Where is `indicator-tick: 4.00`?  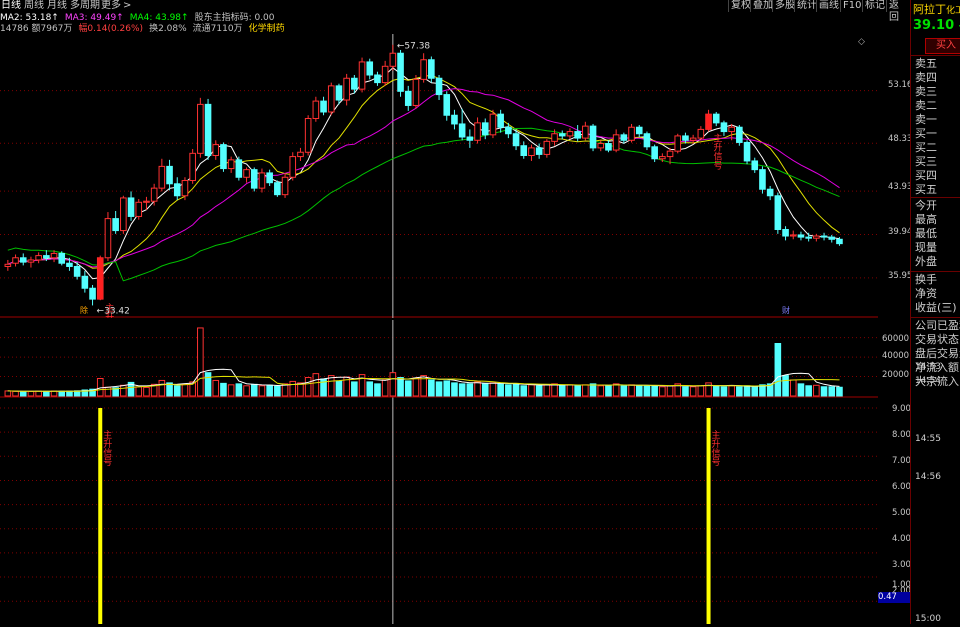
indicator-tick: 4.00 is located at coordinates (901, 539).